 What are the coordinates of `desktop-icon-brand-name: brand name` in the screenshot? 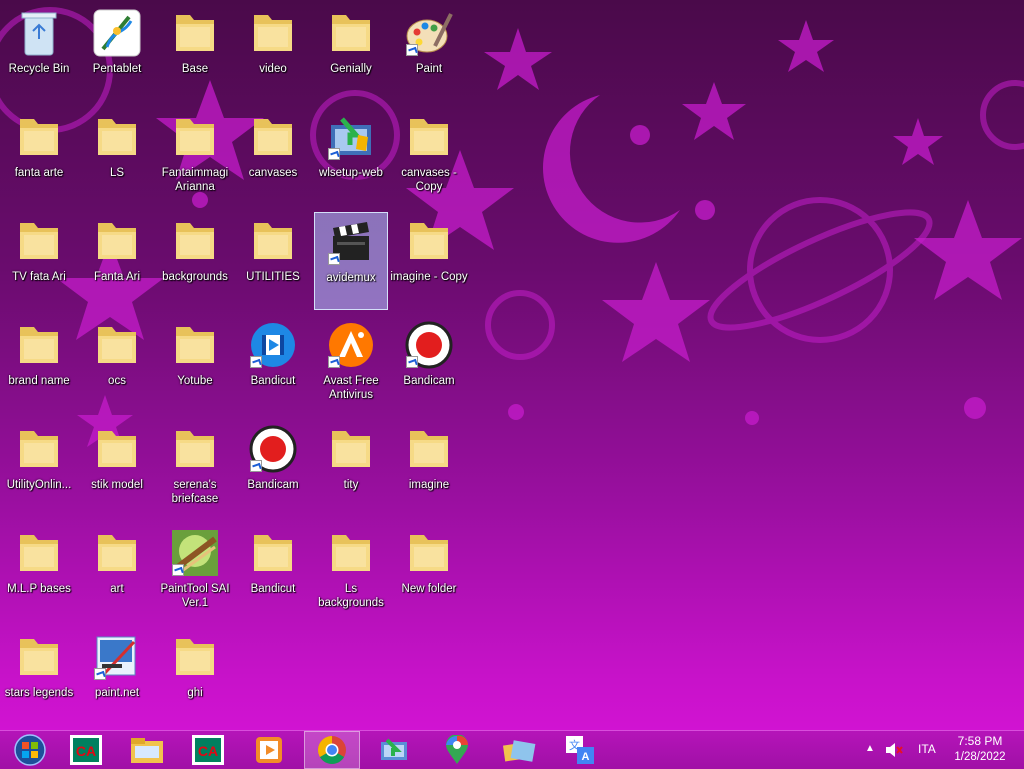 It's located at (39, 365).